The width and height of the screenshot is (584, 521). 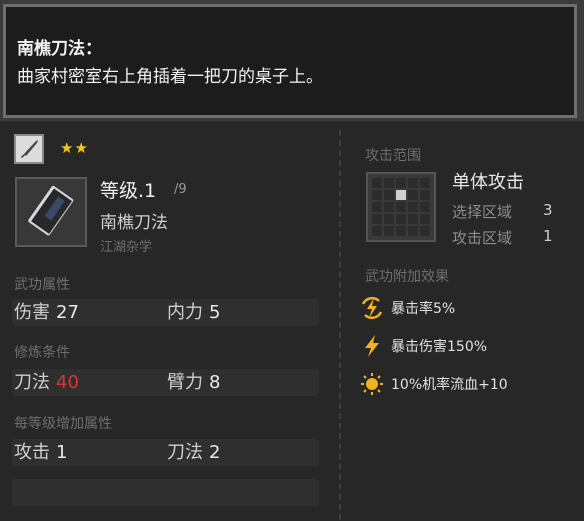 I want to click on attack-range-grid, so click(x=401, y=207).